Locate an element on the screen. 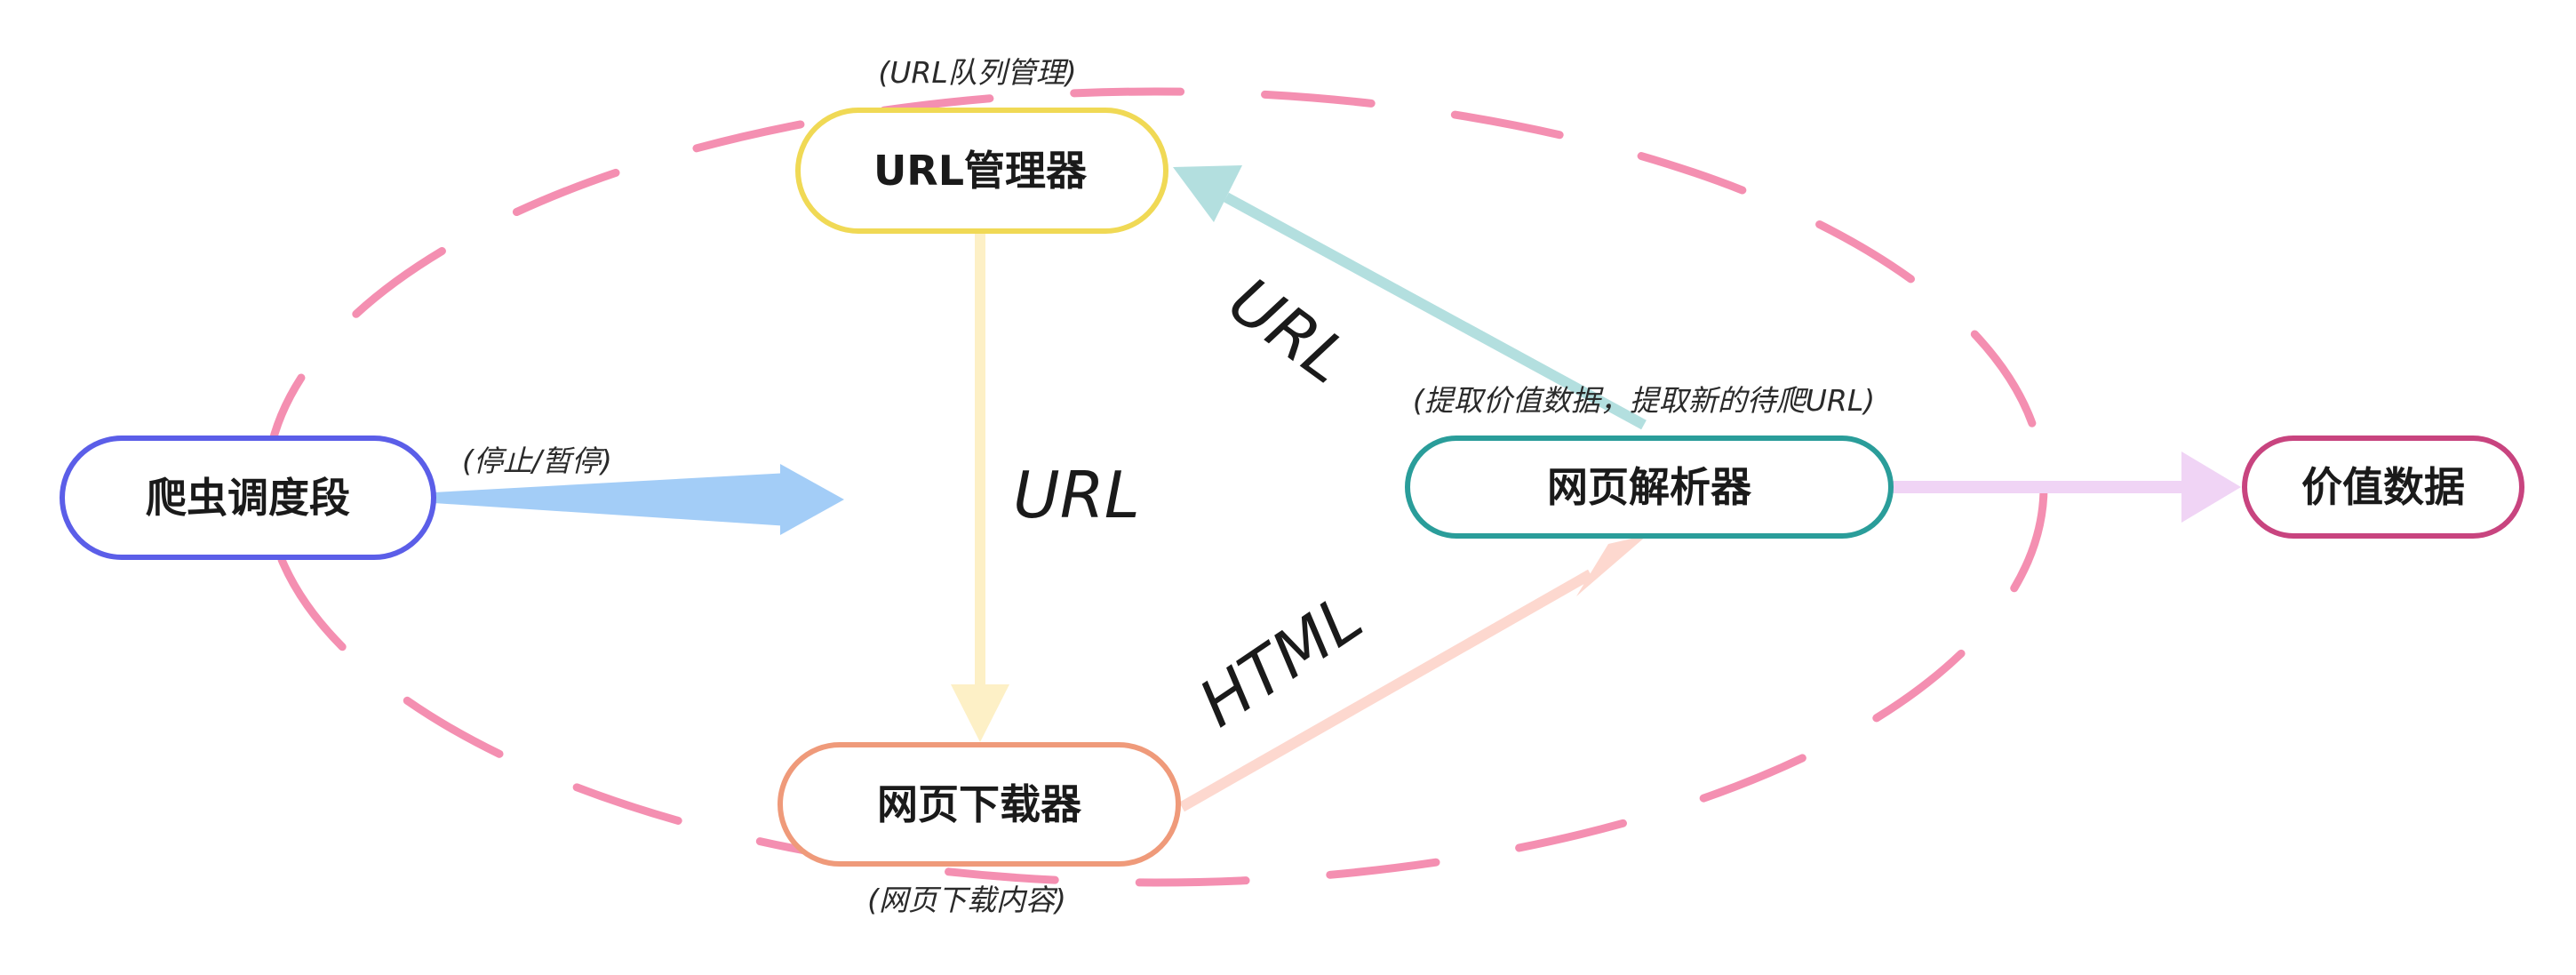 The height and width of the screenshot is (975, 2576). start-arrow-head is located at coordinates (812, 500).